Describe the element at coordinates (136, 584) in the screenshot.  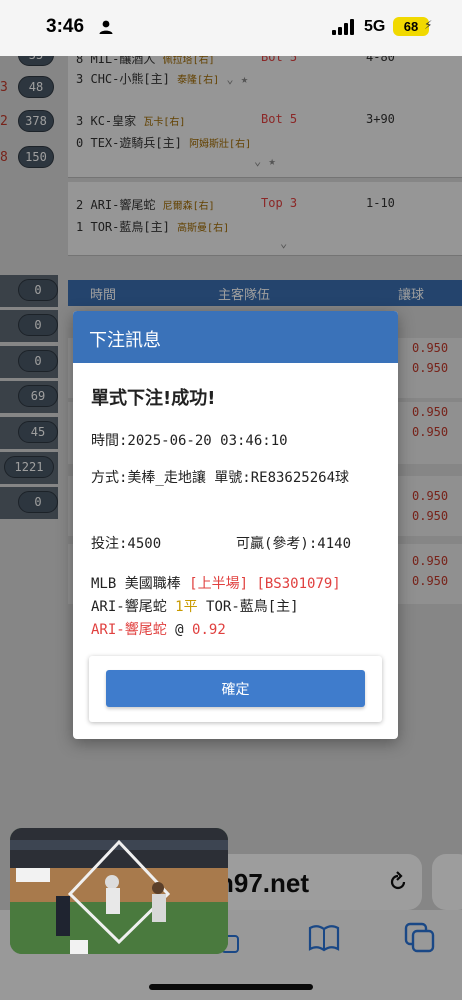
I see `league-name: MLB 美國職棒` at that location.